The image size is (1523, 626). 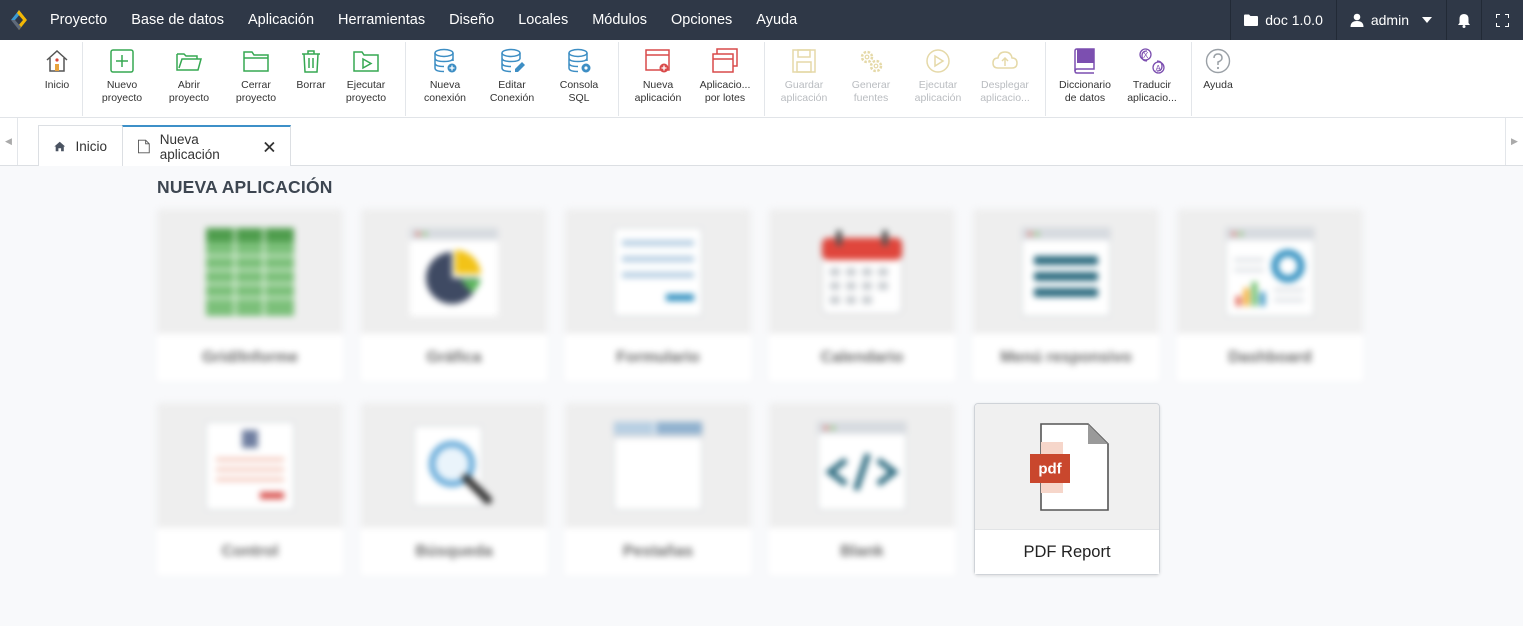 What do you see at coordinates (513, 60) in the screenshot?
I see `database-edit-icon` at bounding box center [513, 60].